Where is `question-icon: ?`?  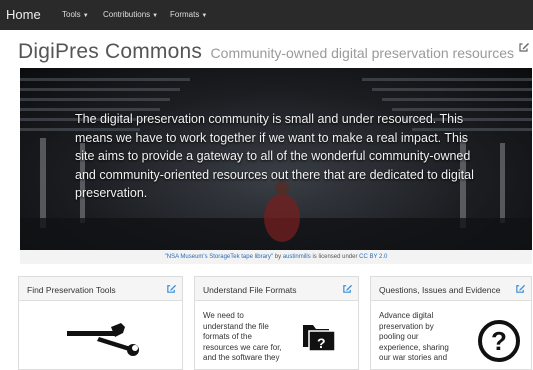
question-icon: ? is located at coordinates (499, 341).